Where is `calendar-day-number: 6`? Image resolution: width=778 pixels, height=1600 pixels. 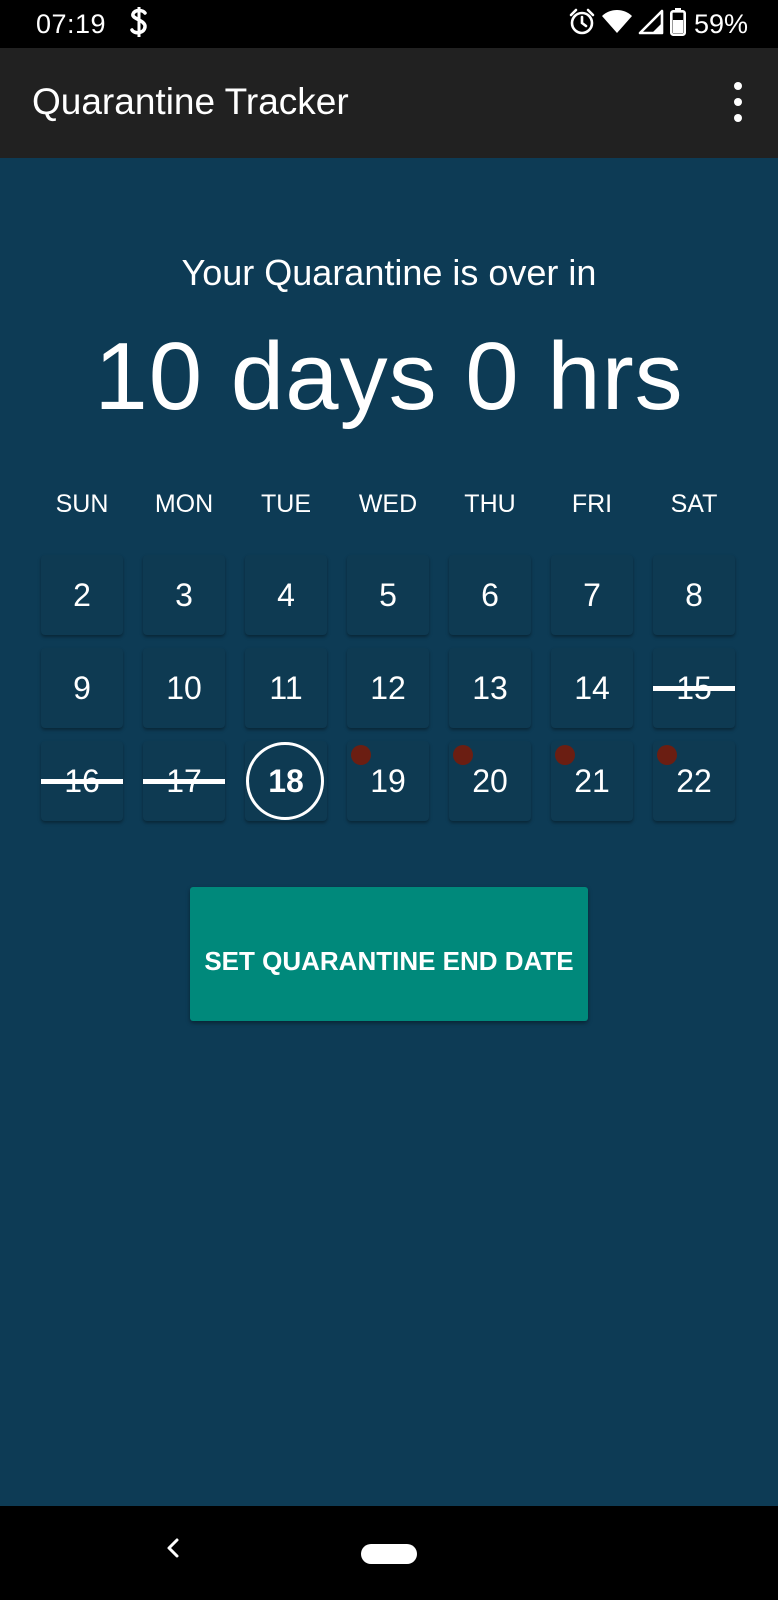 calendar-day-number: 6 is located at coordinates (490, 594).